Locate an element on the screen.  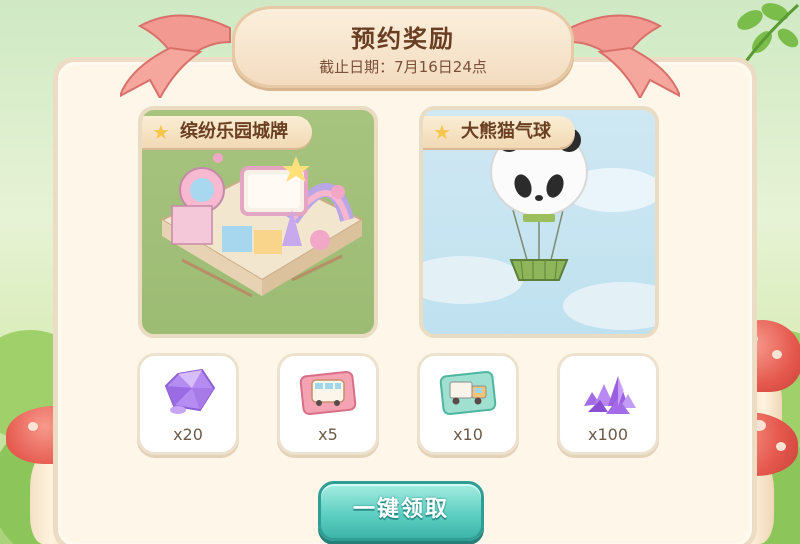
reward-item-bus-ticket: x5 is located at coordinates (328, 404).